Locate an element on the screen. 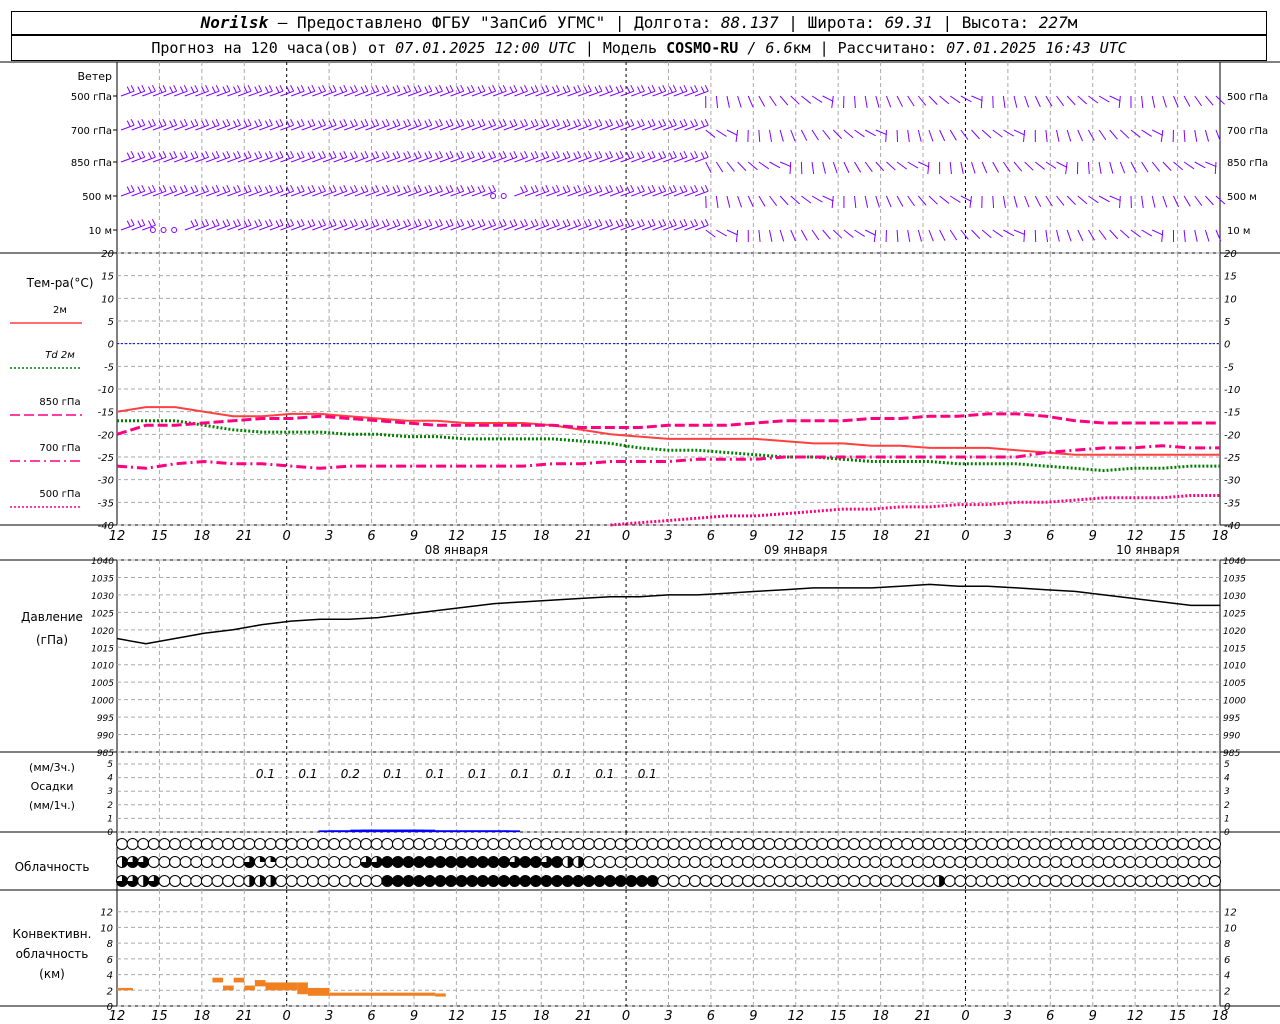 This screenshot has height=1024, width=1280. y-tick-label: 2 is located at coordinates (1227, 991).